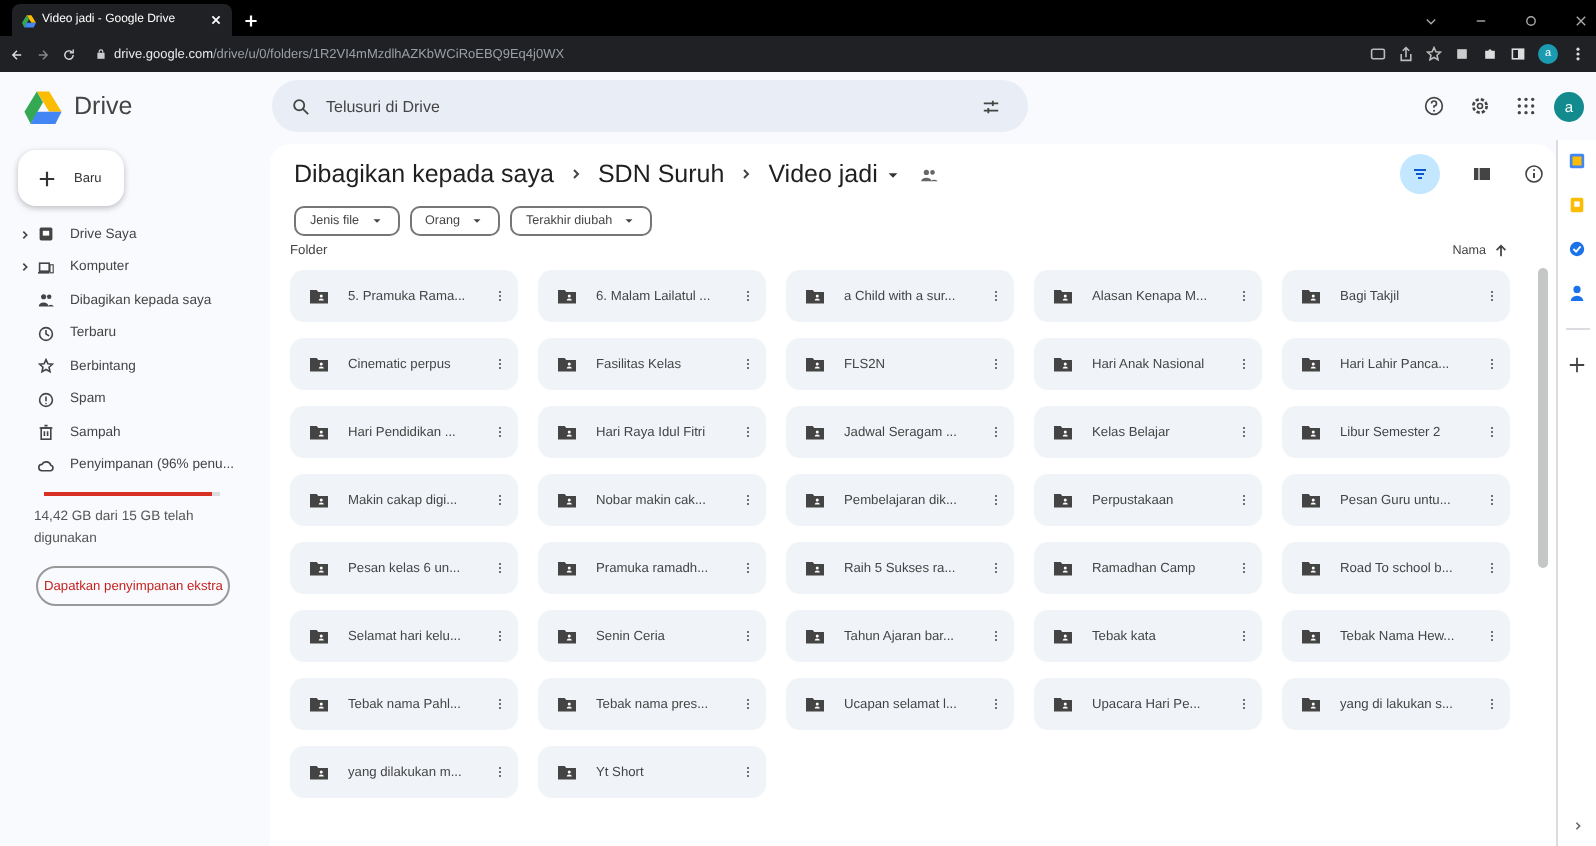 The image size is (1596, 846). What do you see at coordinates (69, 54) in the screenshot?
I see `reload-icon` at bounding box center [69, 54].